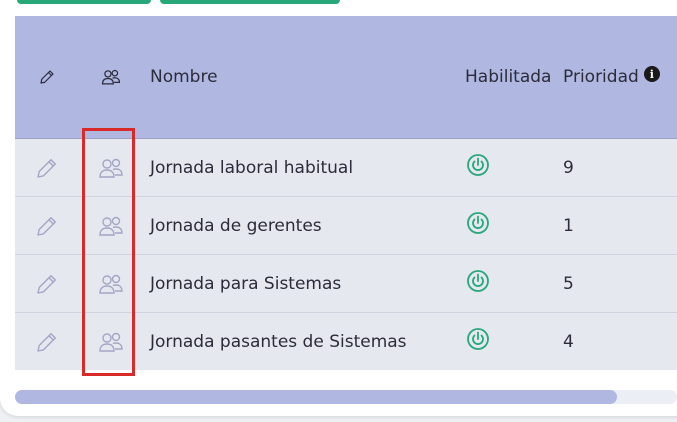 This screenshot has height=422, width=677. Describe the element at coordinates (236, 225) in the screenshot. I see `row-name: Jornada de gerentes` at that location.